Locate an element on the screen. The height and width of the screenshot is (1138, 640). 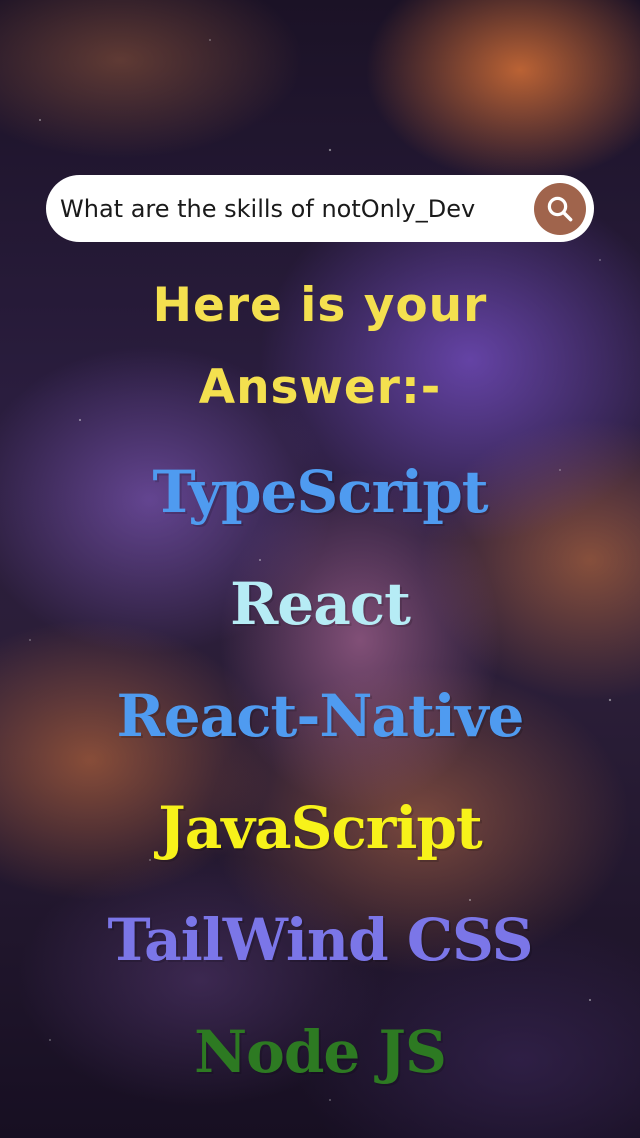
search-input: What are the skills of notOnly_Dev is located at coordinates (297, 209).